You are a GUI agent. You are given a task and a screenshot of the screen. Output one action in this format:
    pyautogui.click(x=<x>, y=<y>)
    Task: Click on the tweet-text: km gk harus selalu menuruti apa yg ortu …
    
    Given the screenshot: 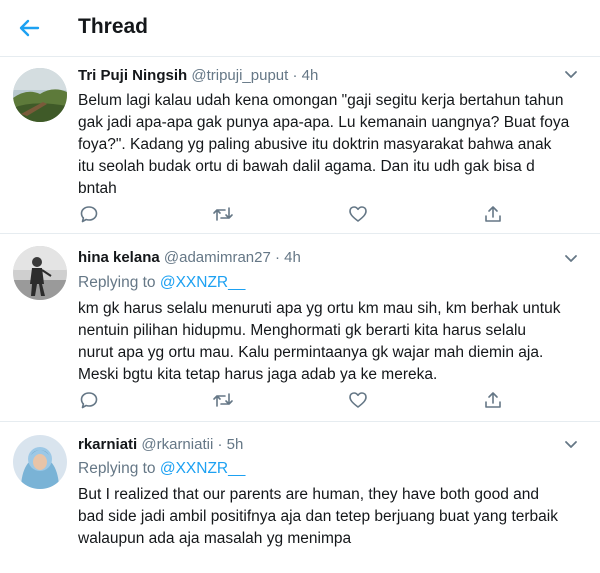 What is the action you would take?
    pyautogui.click(x=328, y=342)
    